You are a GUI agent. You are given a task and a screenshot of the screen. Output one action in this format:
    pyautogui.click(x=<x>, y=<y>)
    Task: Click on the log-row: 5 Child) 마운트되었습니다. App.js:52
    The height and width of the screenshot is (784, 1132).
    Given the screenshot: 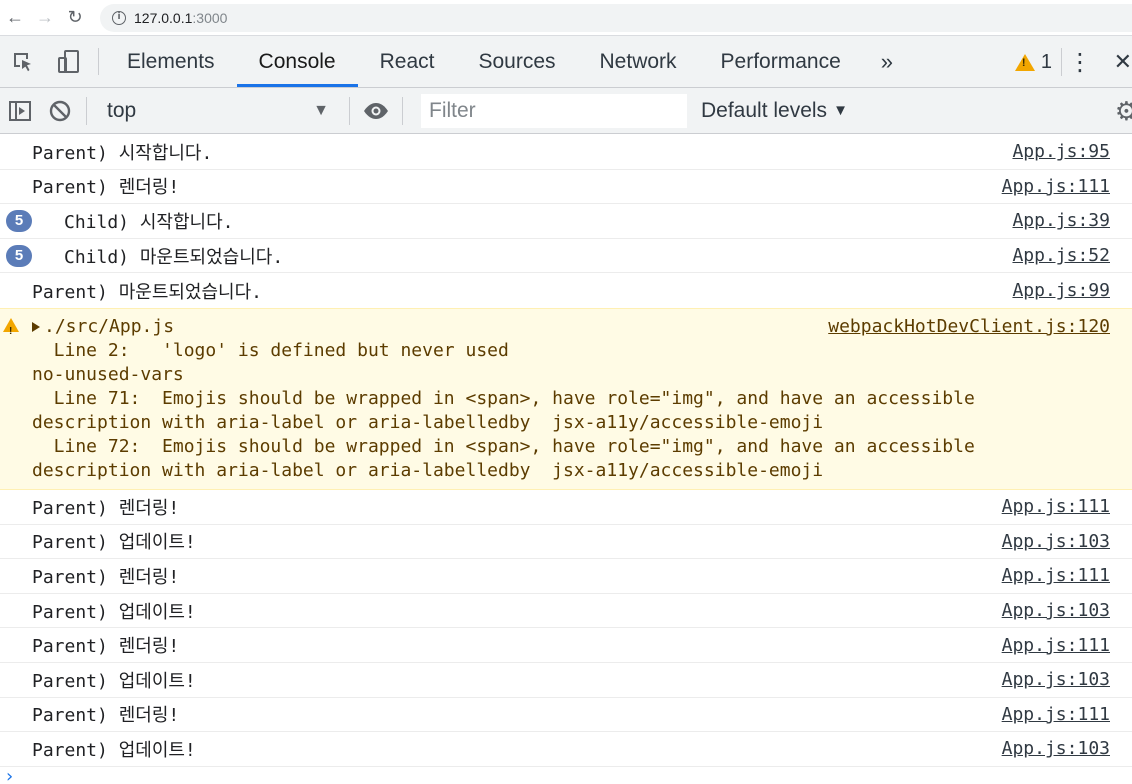 What is the action you would take?
    pyautogui.click(x=566, y=256)
    